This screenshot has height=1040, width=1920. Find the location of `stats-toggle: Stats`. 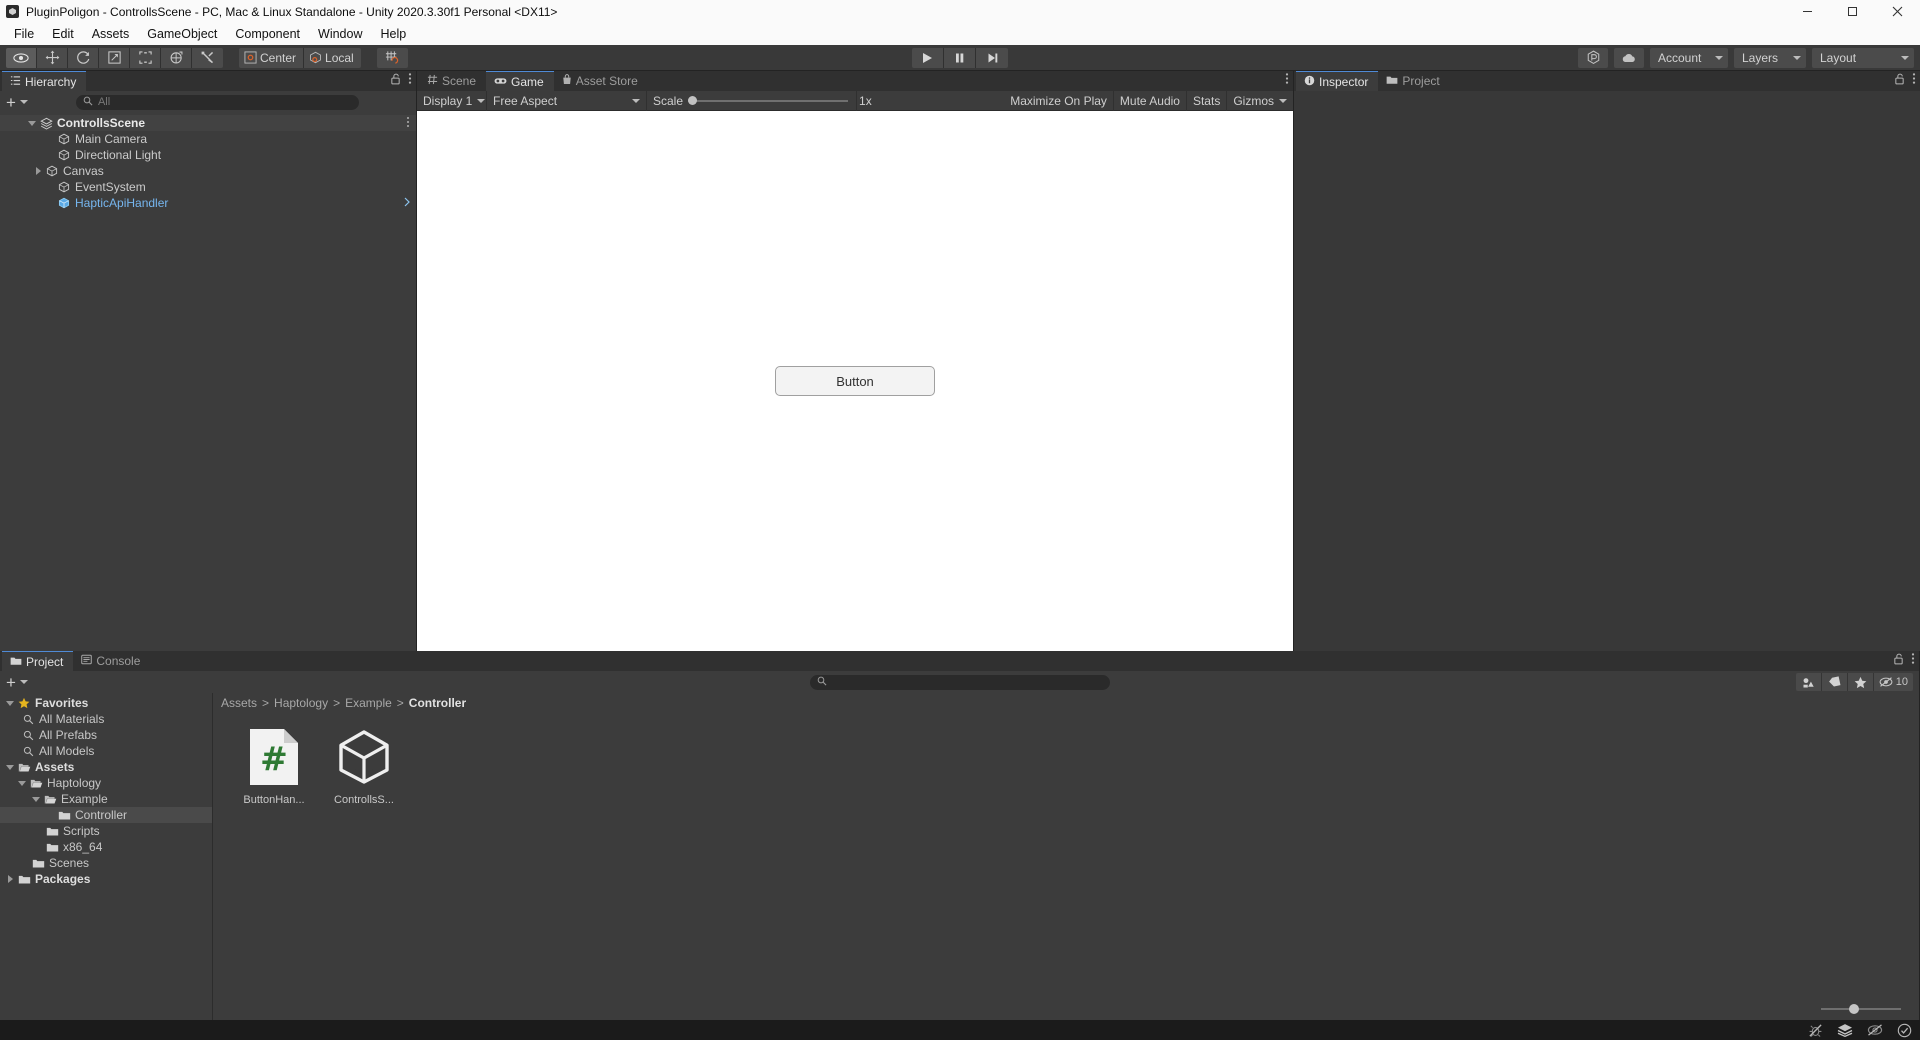

stats-toggle: Stats is located at coordinates (1207, 100).